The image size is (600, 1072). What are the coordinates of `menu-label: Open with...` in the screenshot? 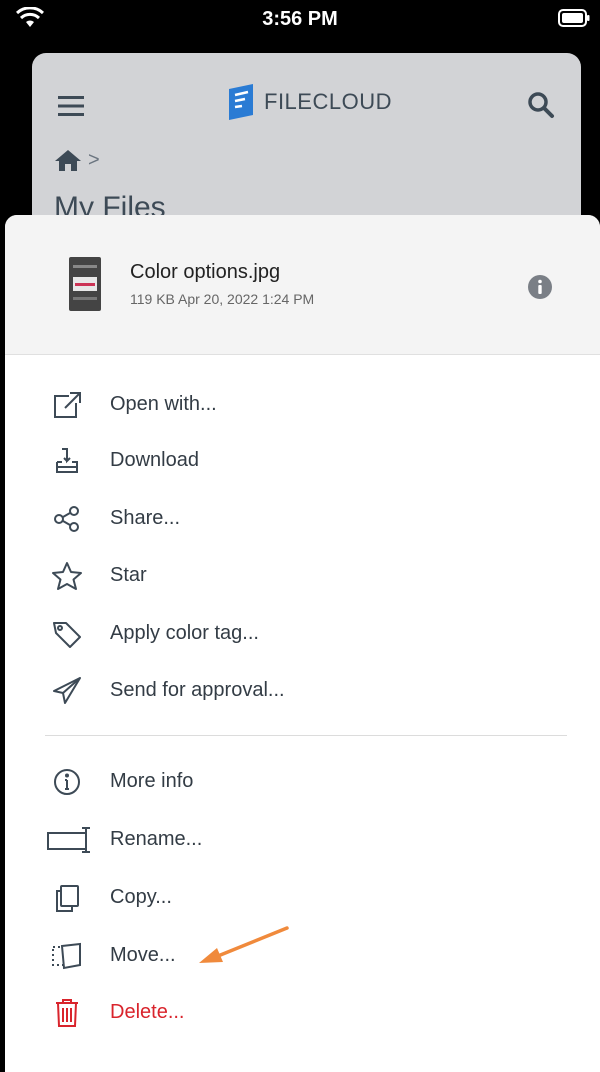 It's located at (163, 404).